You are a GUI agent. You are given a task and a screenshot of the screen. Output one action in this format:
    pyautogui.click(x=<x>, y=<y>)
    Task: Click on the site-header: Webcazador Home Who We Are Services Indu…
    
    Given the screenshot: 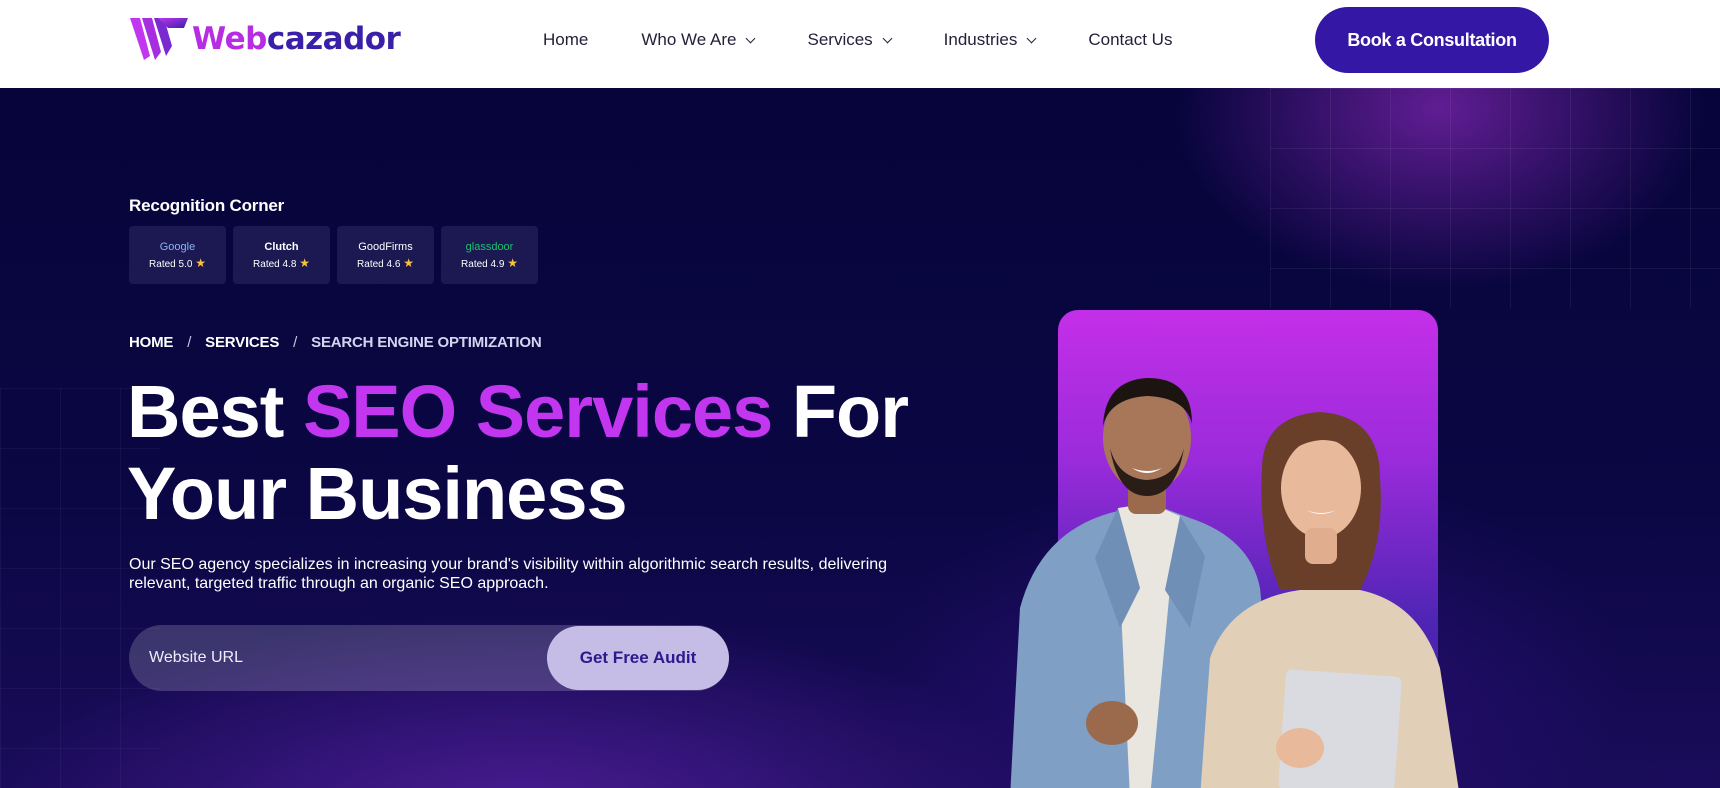 What is the action you would take?
    pyautogui.click(x=860, y=44)
    